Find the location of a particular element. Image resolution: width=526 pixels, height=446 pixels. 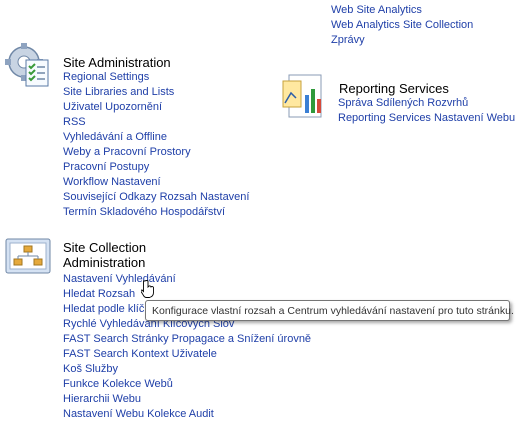

link-hierarchii-webu: Hierarchii Webu is located at coordinates (102, 399).